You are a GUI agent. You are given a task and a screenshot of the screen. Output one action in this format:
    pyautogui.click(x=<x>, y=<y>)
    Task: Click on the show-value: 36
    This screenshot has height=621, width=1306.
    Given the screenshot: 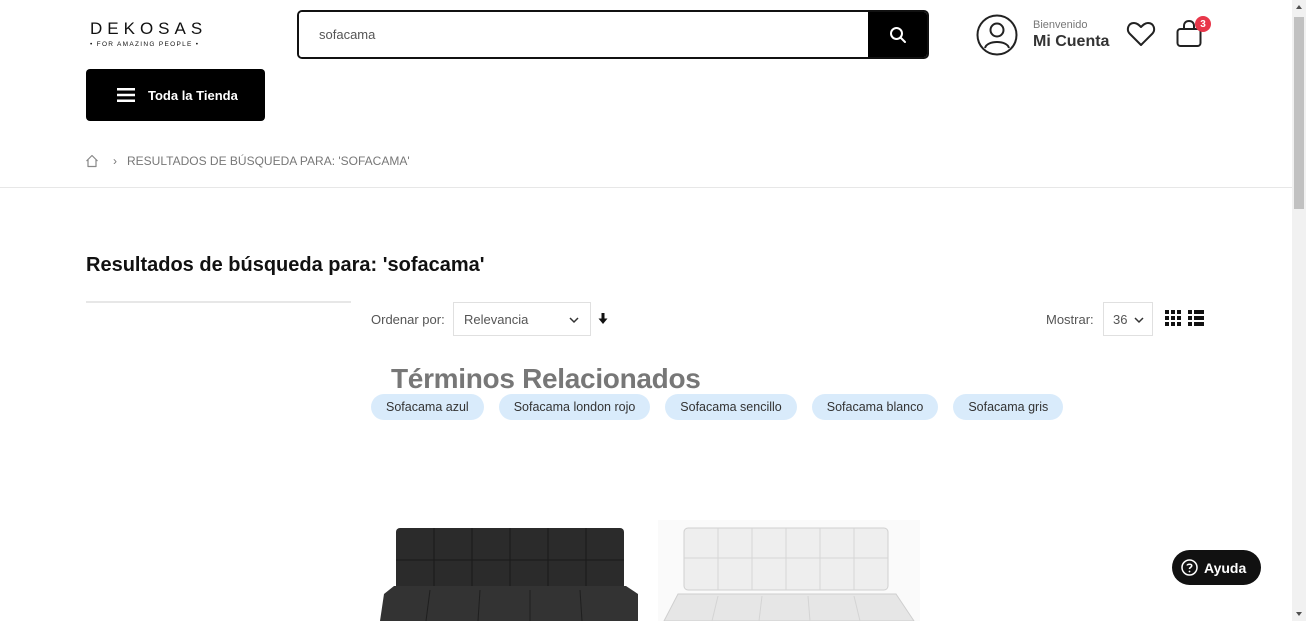 What is the action you would take?
    pyautogui.click(x=1120, y=319)
    